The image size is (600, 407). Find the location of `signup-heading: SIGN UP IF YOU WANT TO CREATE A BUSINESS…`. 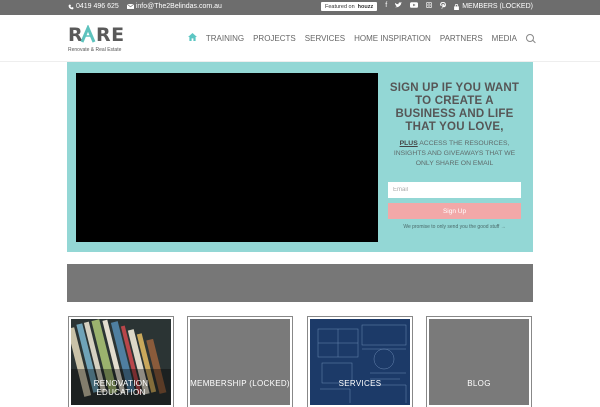

signup-heading: SIGN UP IF YOU WANT TO CREATE A BUSINESS… is located at coordinates (454, 107).